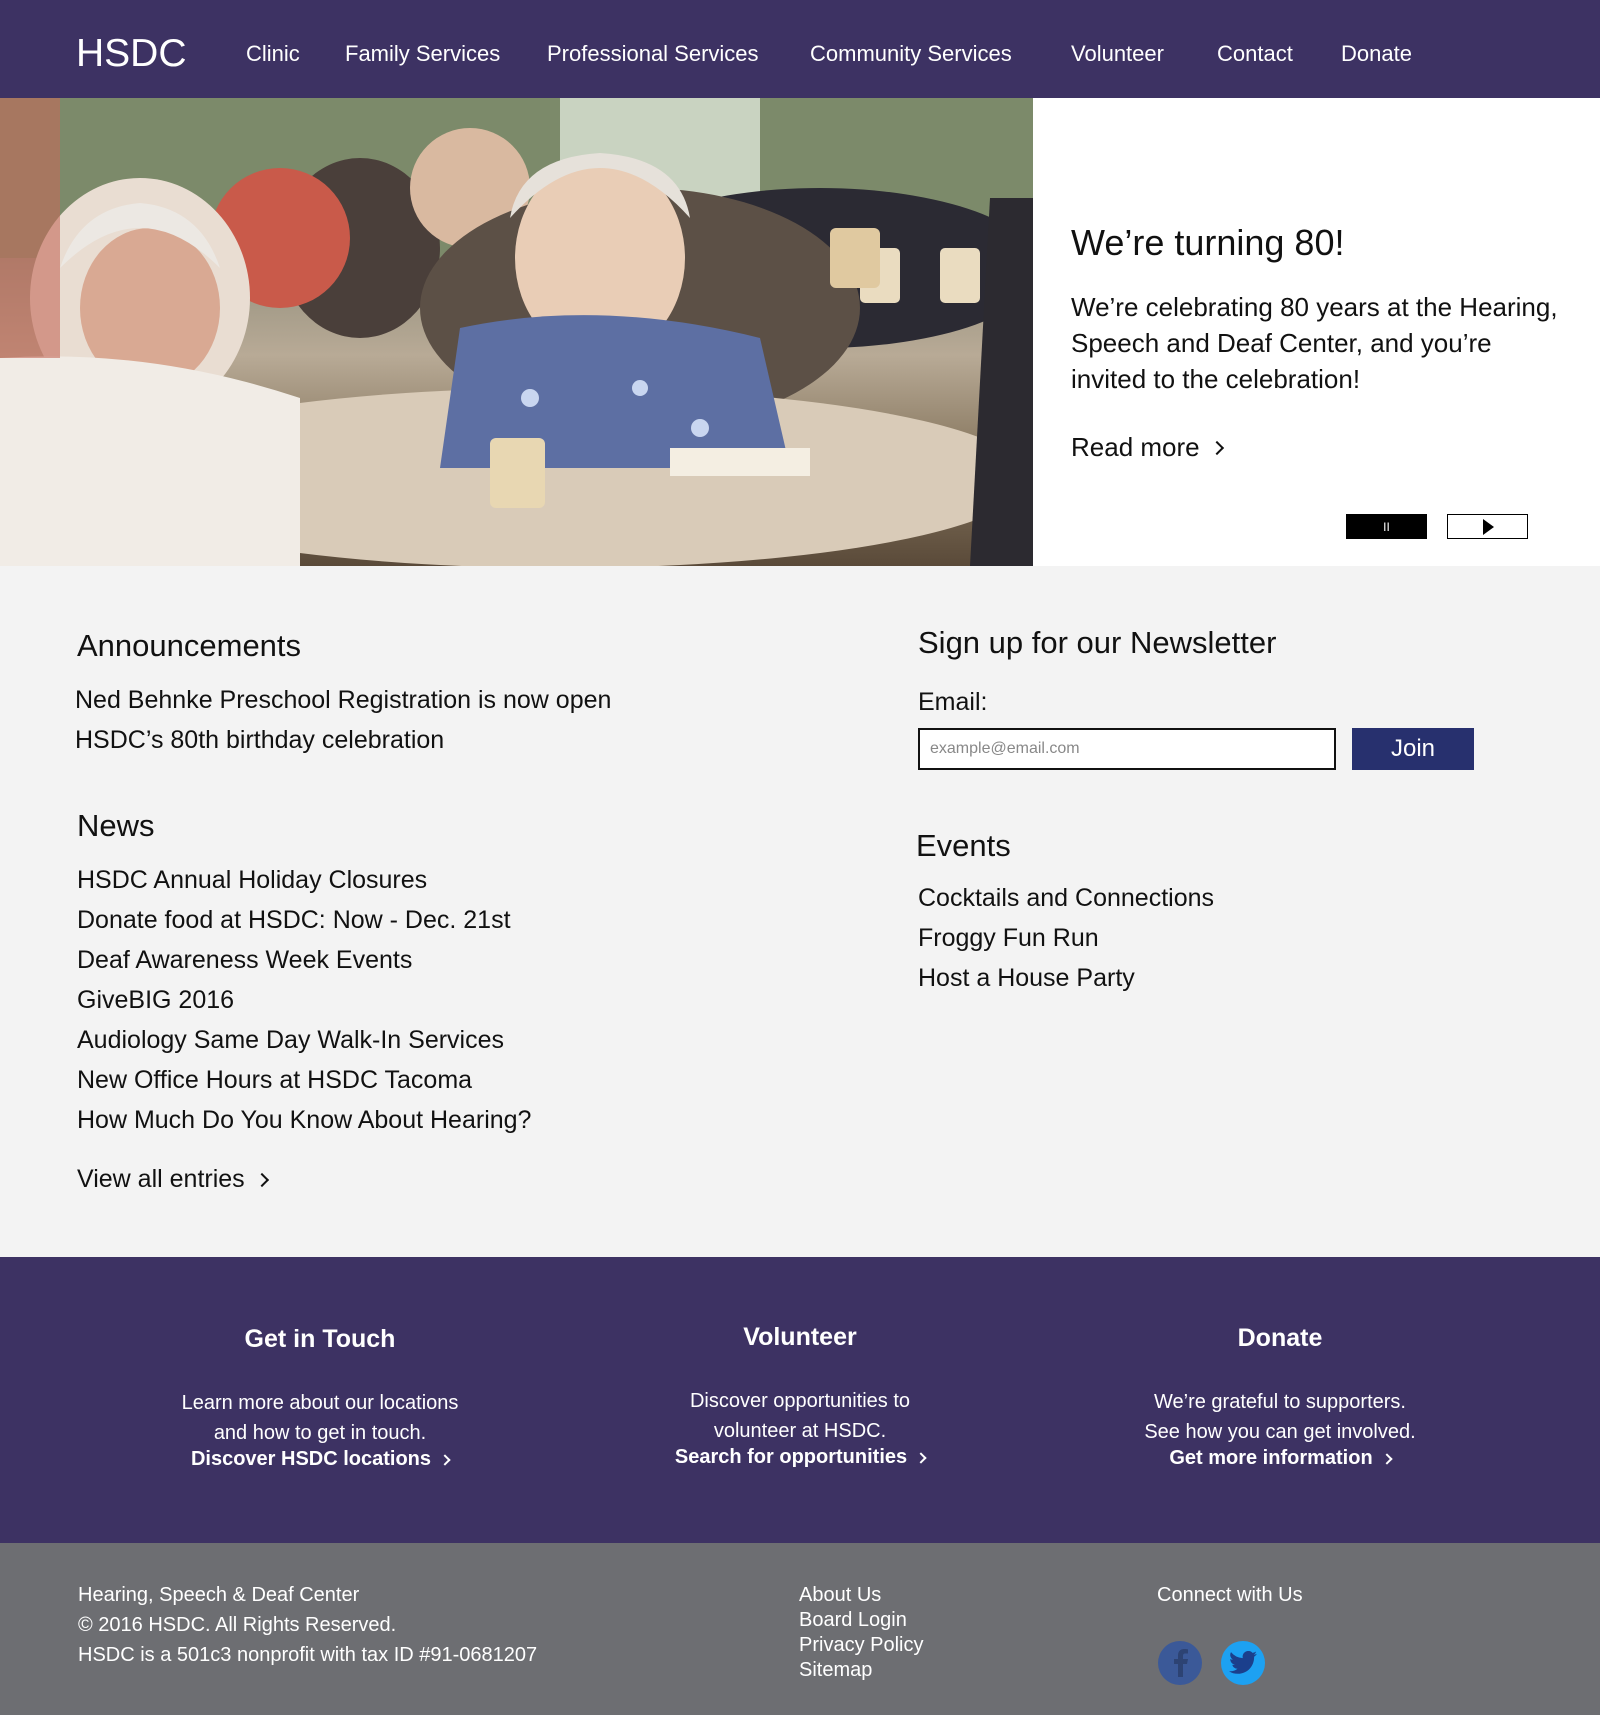 Image resolution: width=1600 pixels, height=1715 pixels. What do you see at coordinates (1280, 1402) in the screenshot?
I see `donate-line1: We’re grateful to supporters.` at bounding box center [1280, 1402].